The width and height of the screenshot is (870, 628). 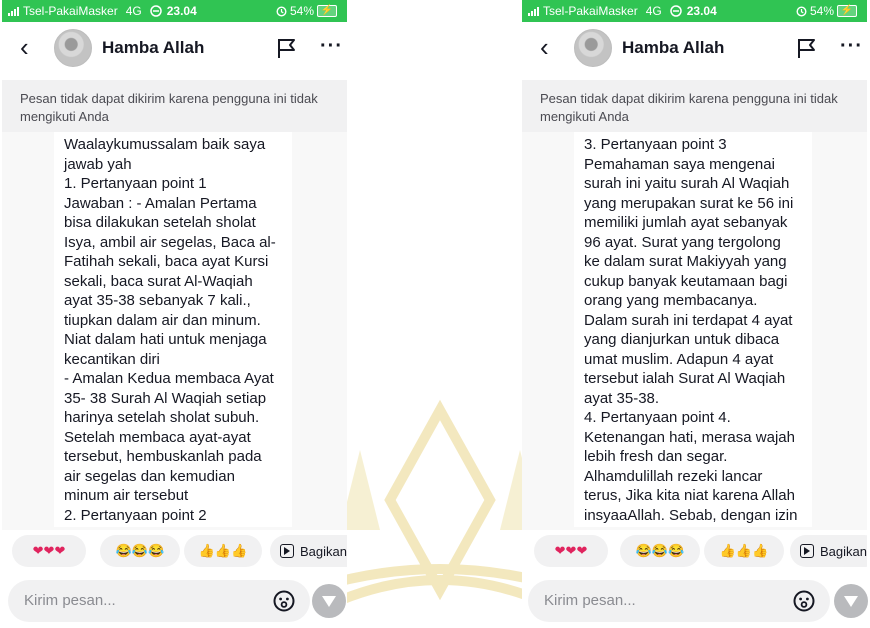 I want to click on message-line: Setelah membaca ayat-ayat, so click(x=157, y=437).